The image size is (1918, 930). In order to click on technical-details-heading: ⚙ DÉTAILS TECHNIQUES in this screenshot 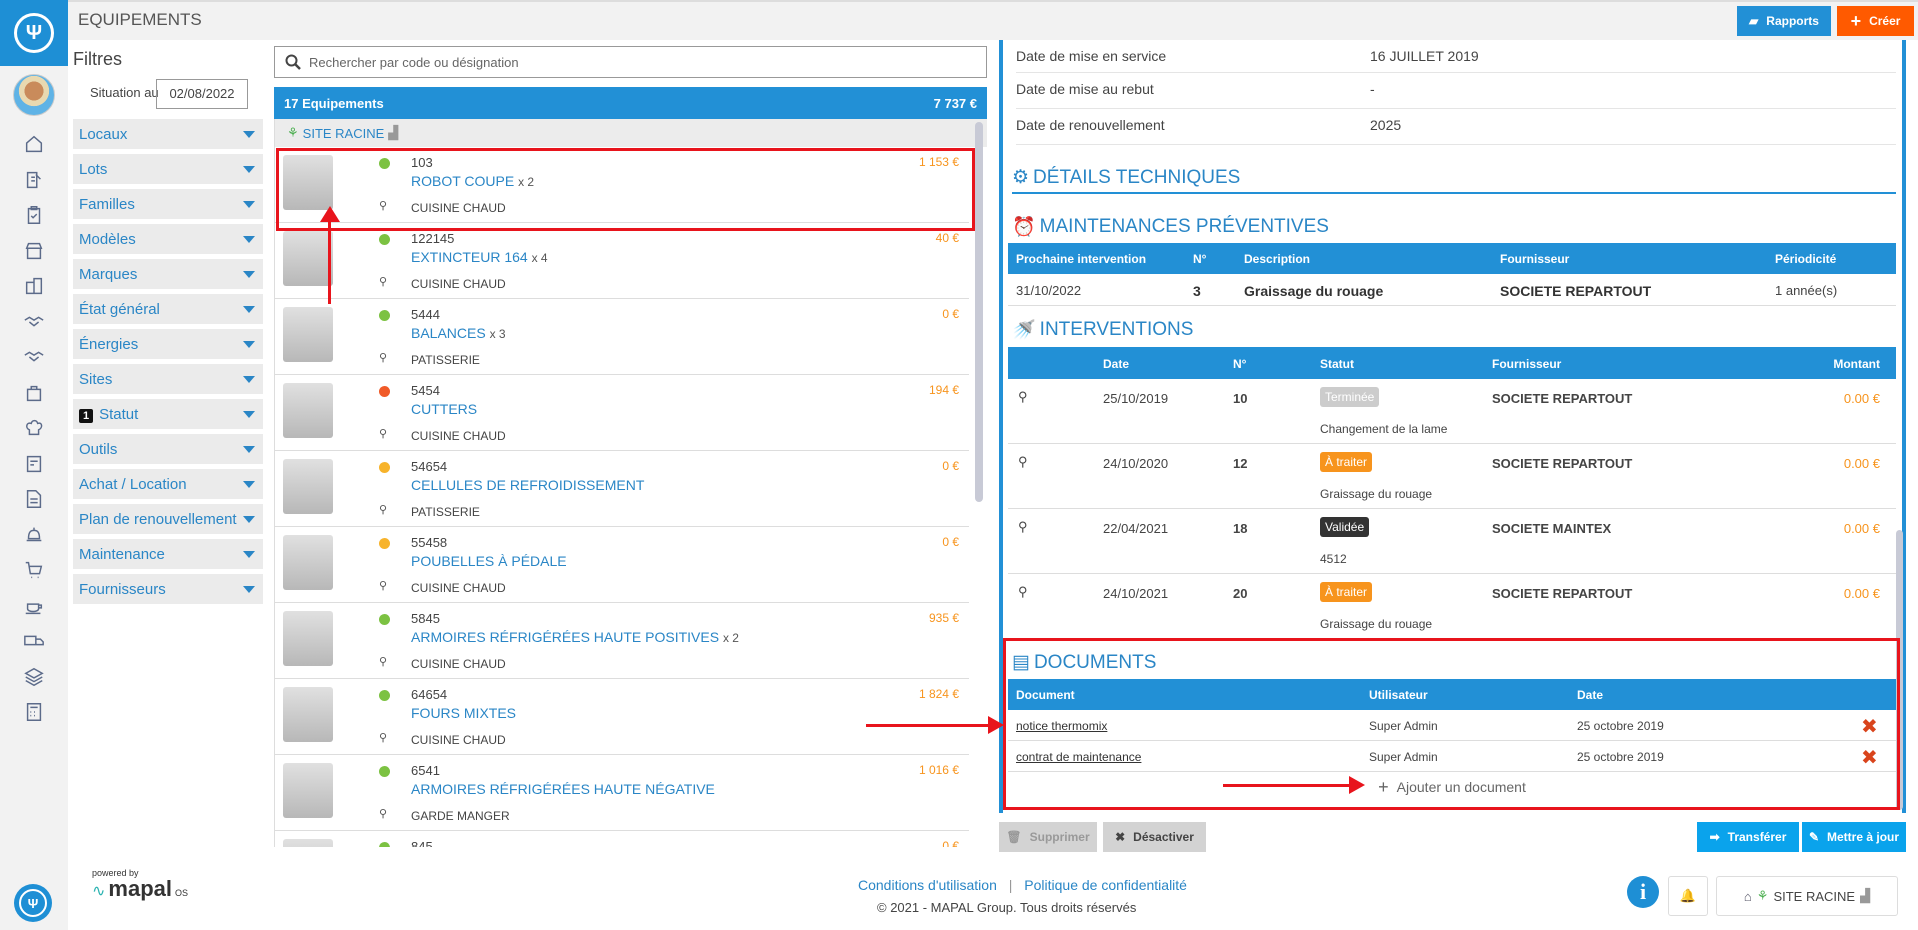, I will do `click(1126, 177)`.